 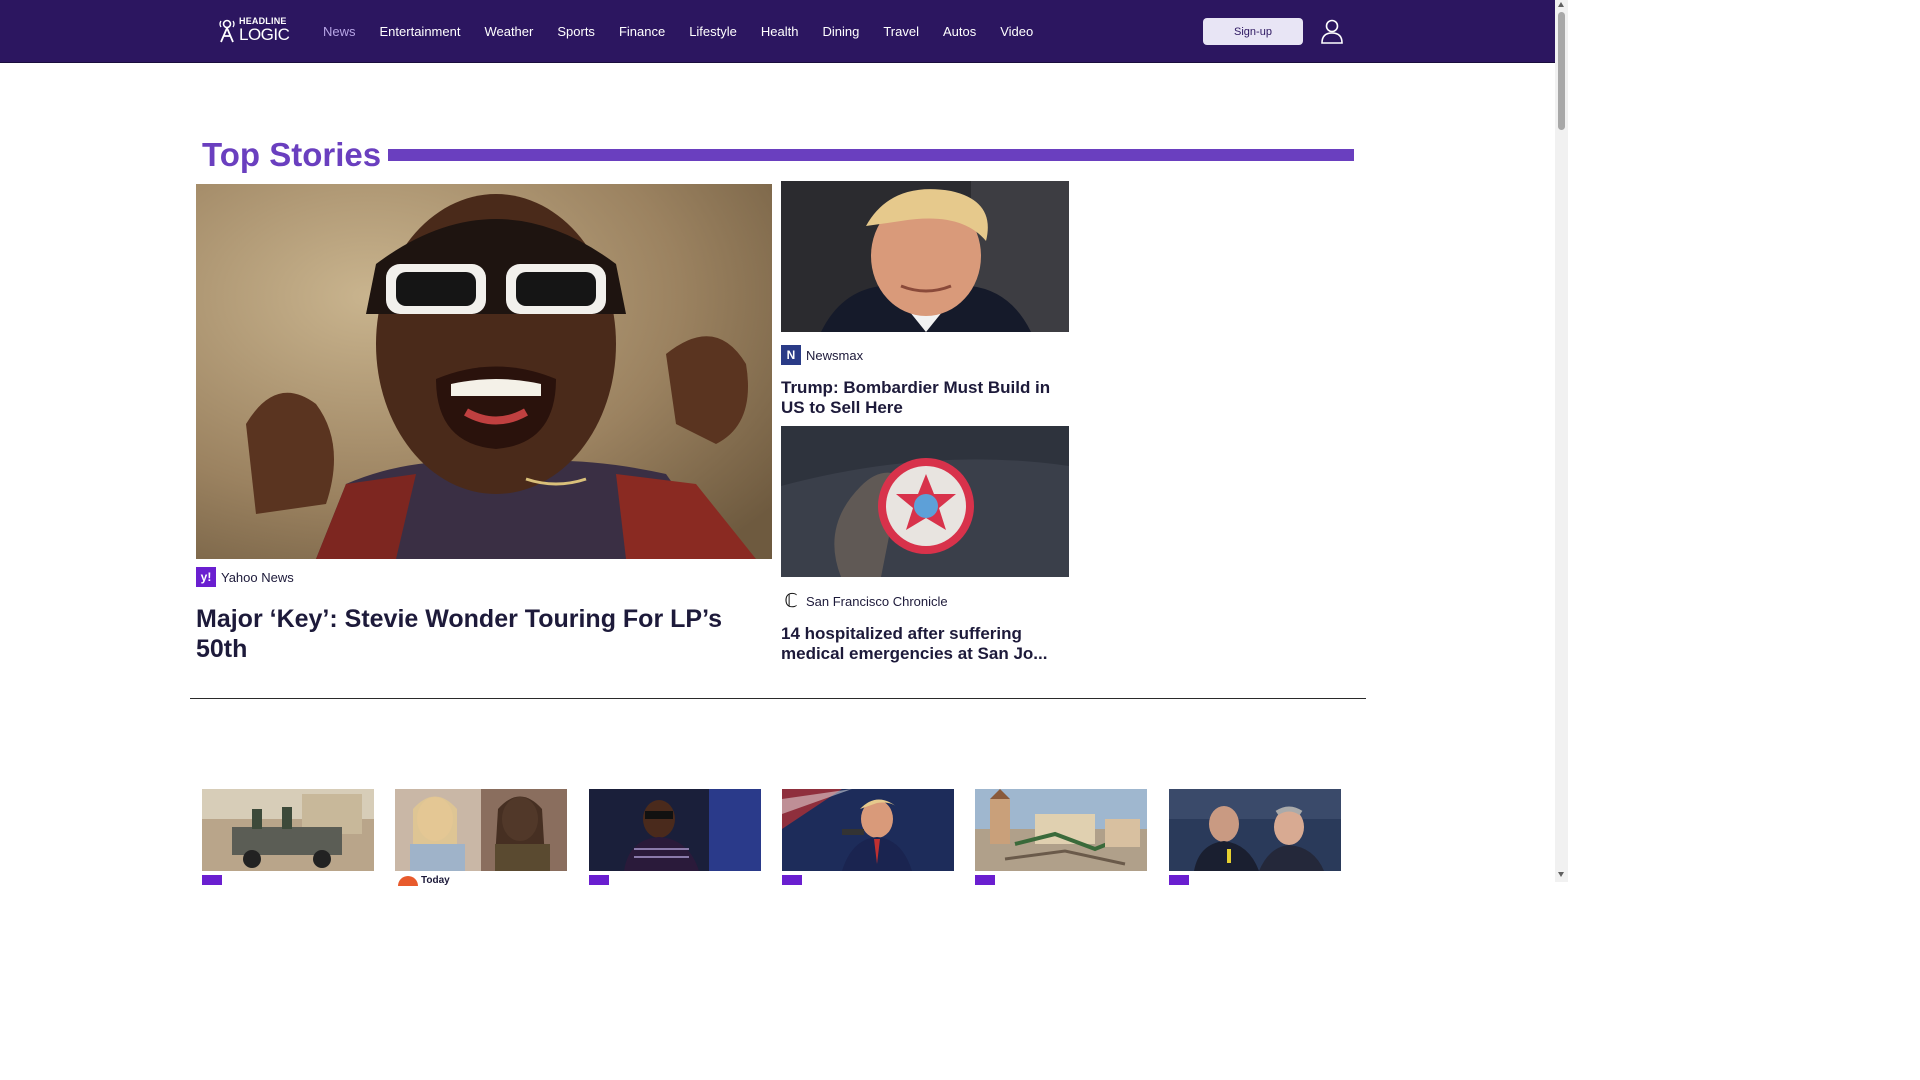 What do you see at coordinates (791, 355) in the screenshot?
I see `newsmax-logo-icon: N` at bounding box center [791, 355].